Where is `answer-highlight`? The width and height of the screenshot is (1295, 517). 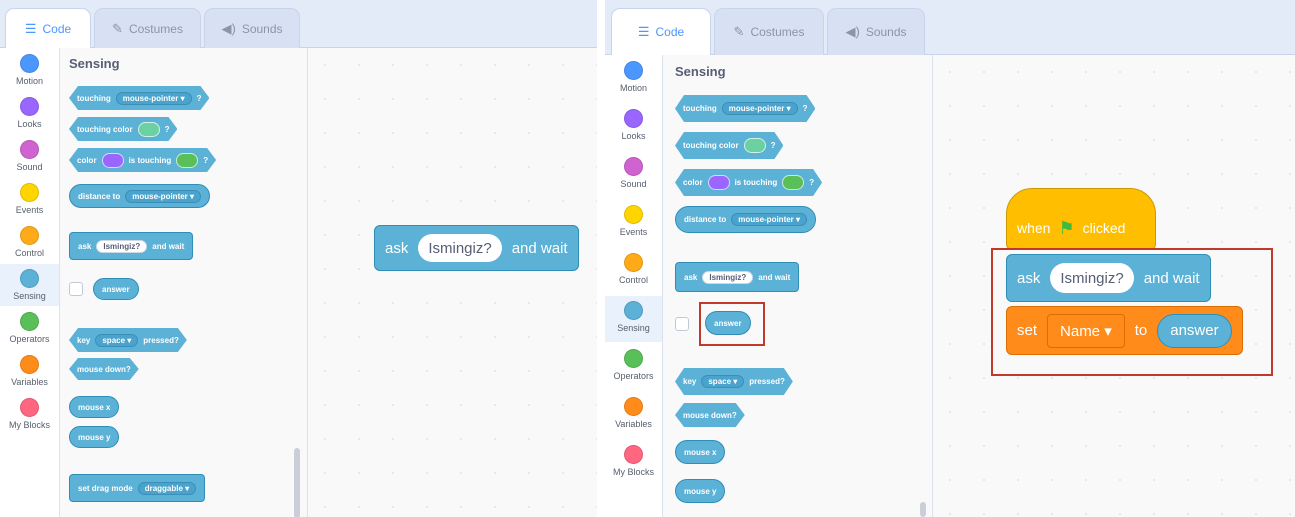 answer-highlight is located at coordinates (732, 324).